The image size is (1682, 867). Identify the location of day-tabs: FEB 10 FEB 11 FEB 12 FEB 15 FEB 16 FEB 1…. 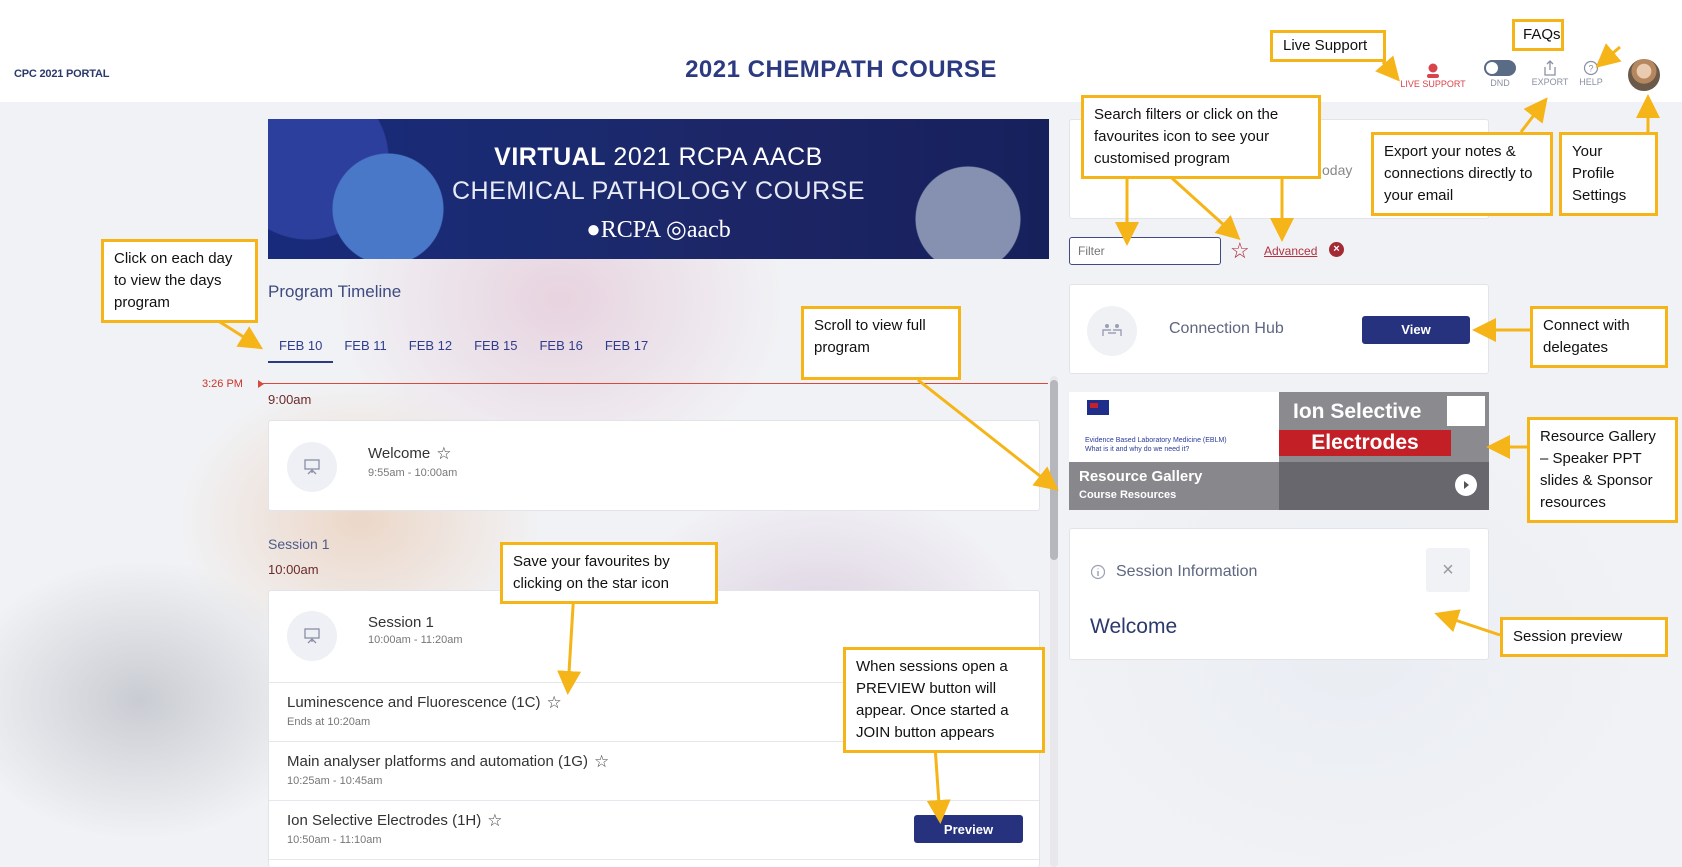
(463, 347).